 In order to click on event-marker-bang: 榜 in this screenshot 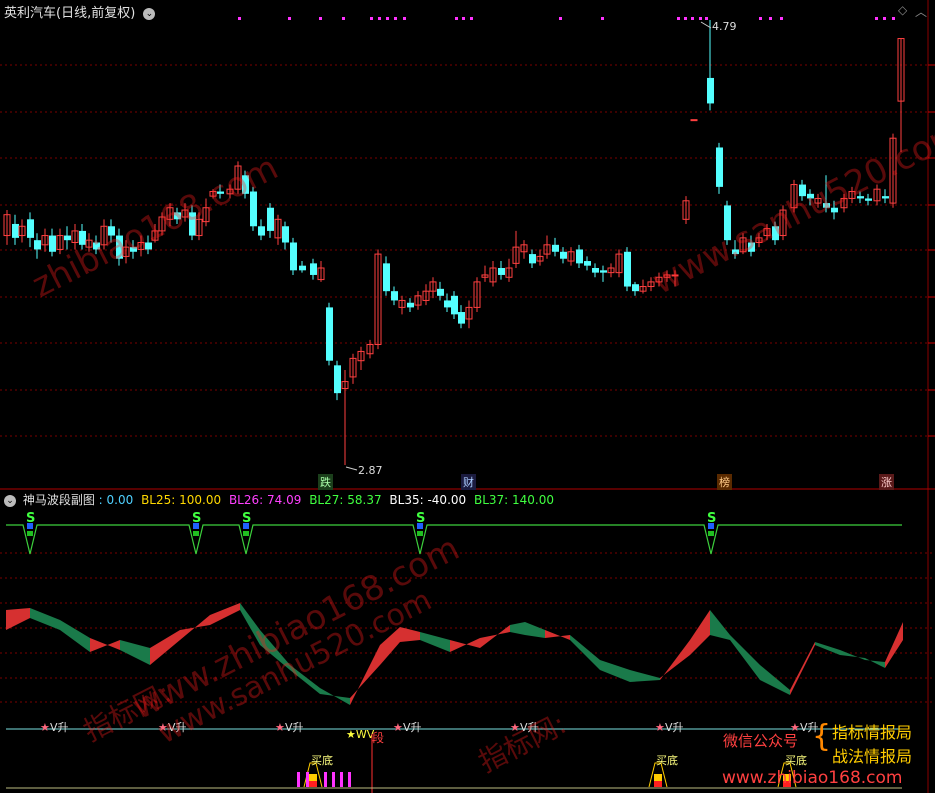, I will do `click(724, 482)`.